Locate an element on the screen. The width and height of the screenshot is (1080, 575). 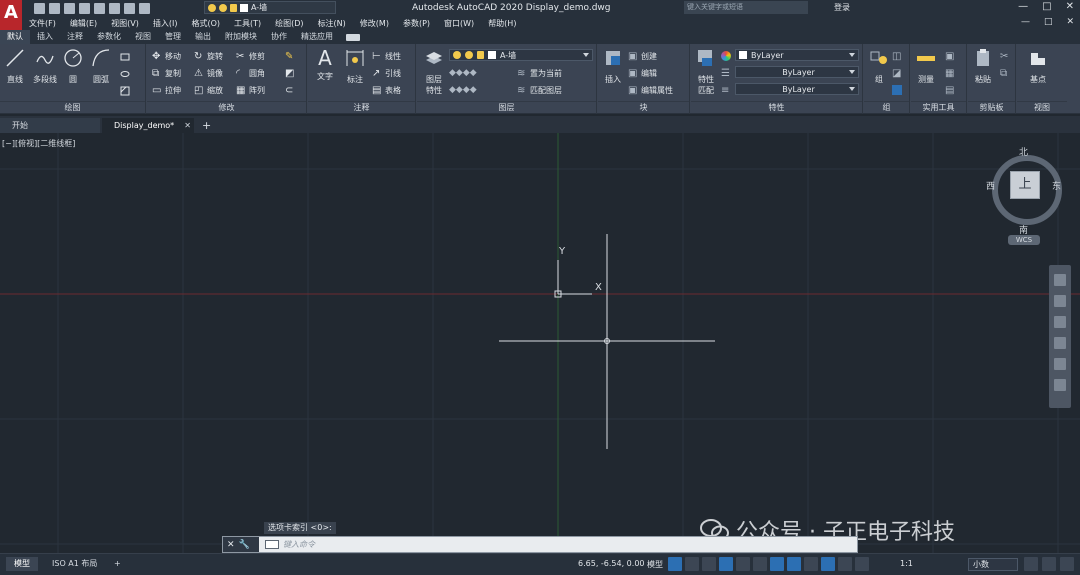
units-dropdown: 小数 is located at coordinates (993, 564).